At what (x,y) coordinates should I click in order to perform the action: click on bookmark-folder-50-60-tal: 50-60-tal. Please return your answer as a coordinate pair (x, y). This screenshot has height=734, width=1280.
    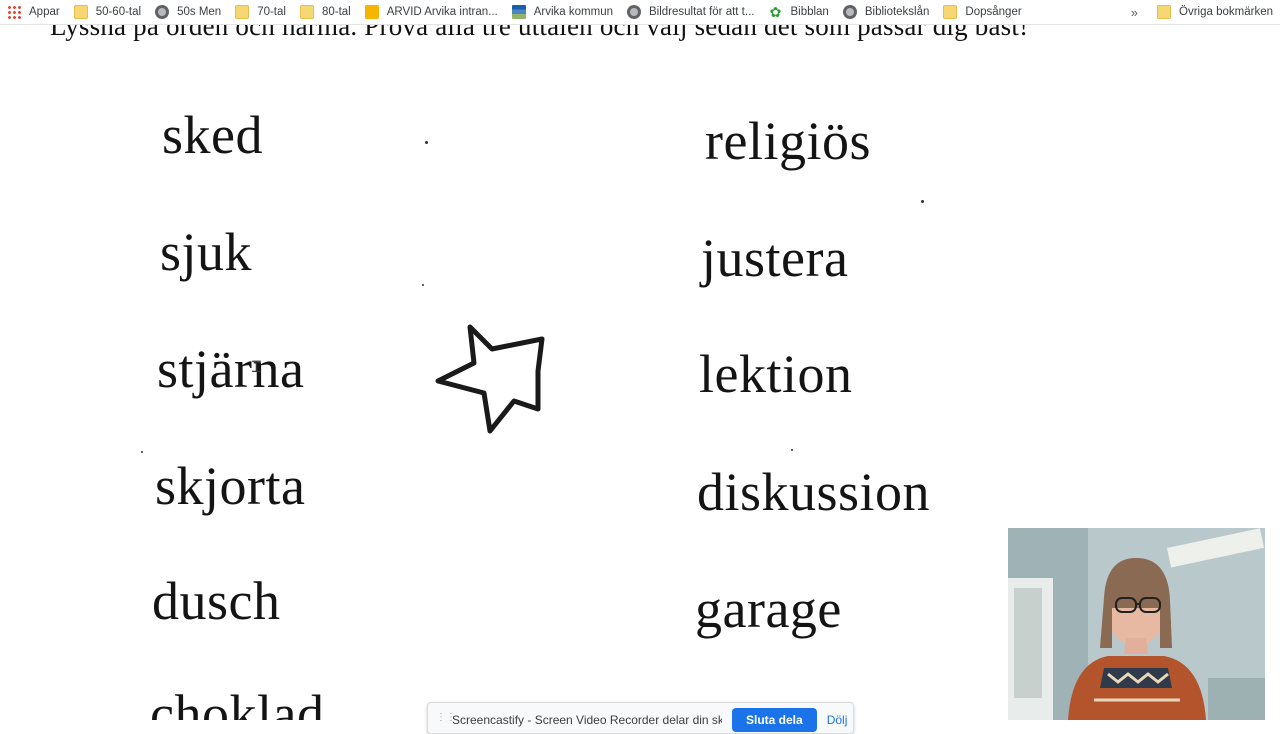
    Looking at the image, I should click on (107, 12).